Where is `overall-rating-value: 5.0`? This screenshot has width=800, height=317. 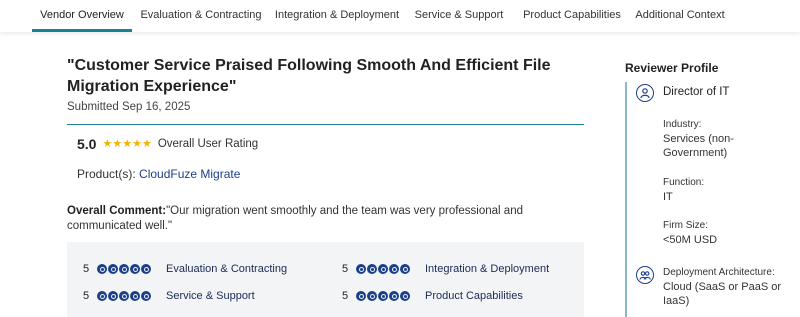
overall-rating-value: 5.0 is located at coordinates (87, 144).